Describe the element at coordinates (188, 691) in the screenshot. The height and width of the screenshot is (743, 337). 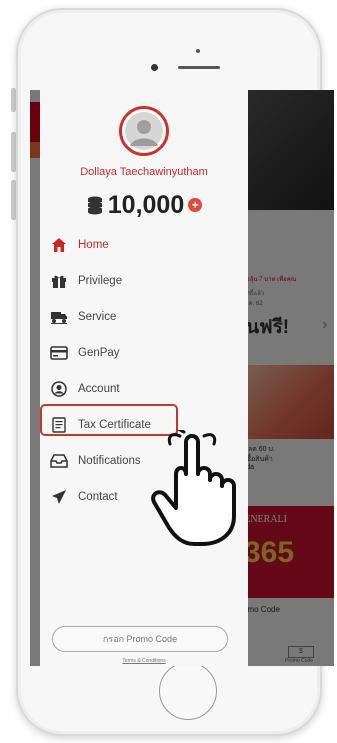
I see `home-button` at that location.